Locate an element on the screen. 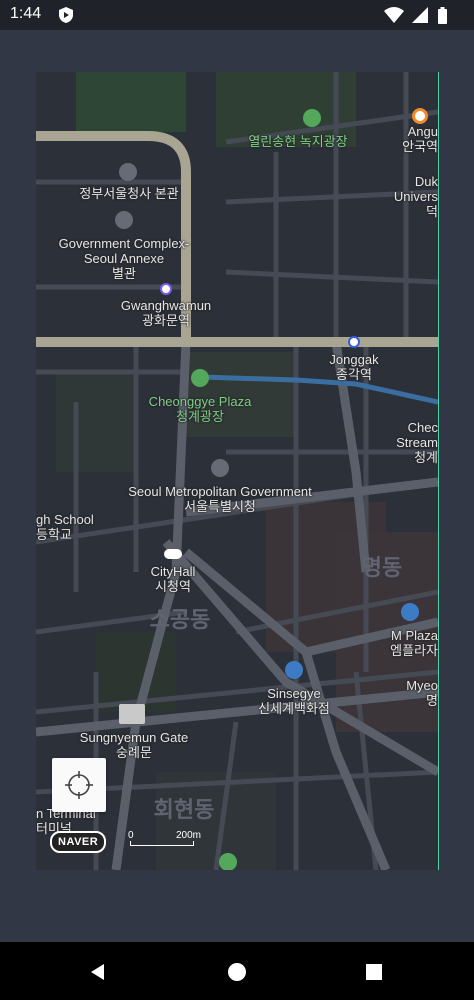  green-area is located at coordinates (96, 422).